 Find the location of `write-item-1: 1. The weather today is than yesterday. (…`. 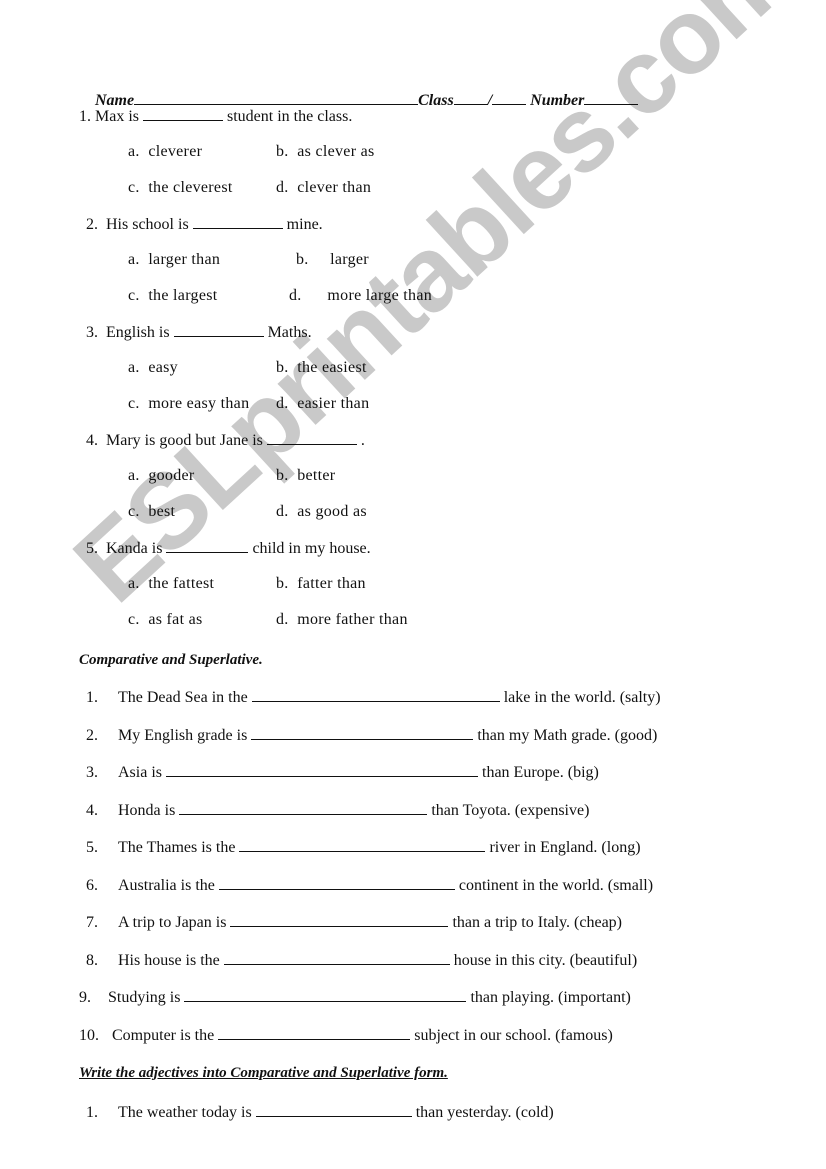

write-item-1: 1. The weather today is than yesterday. (… is located at coordinates (320, 1111).